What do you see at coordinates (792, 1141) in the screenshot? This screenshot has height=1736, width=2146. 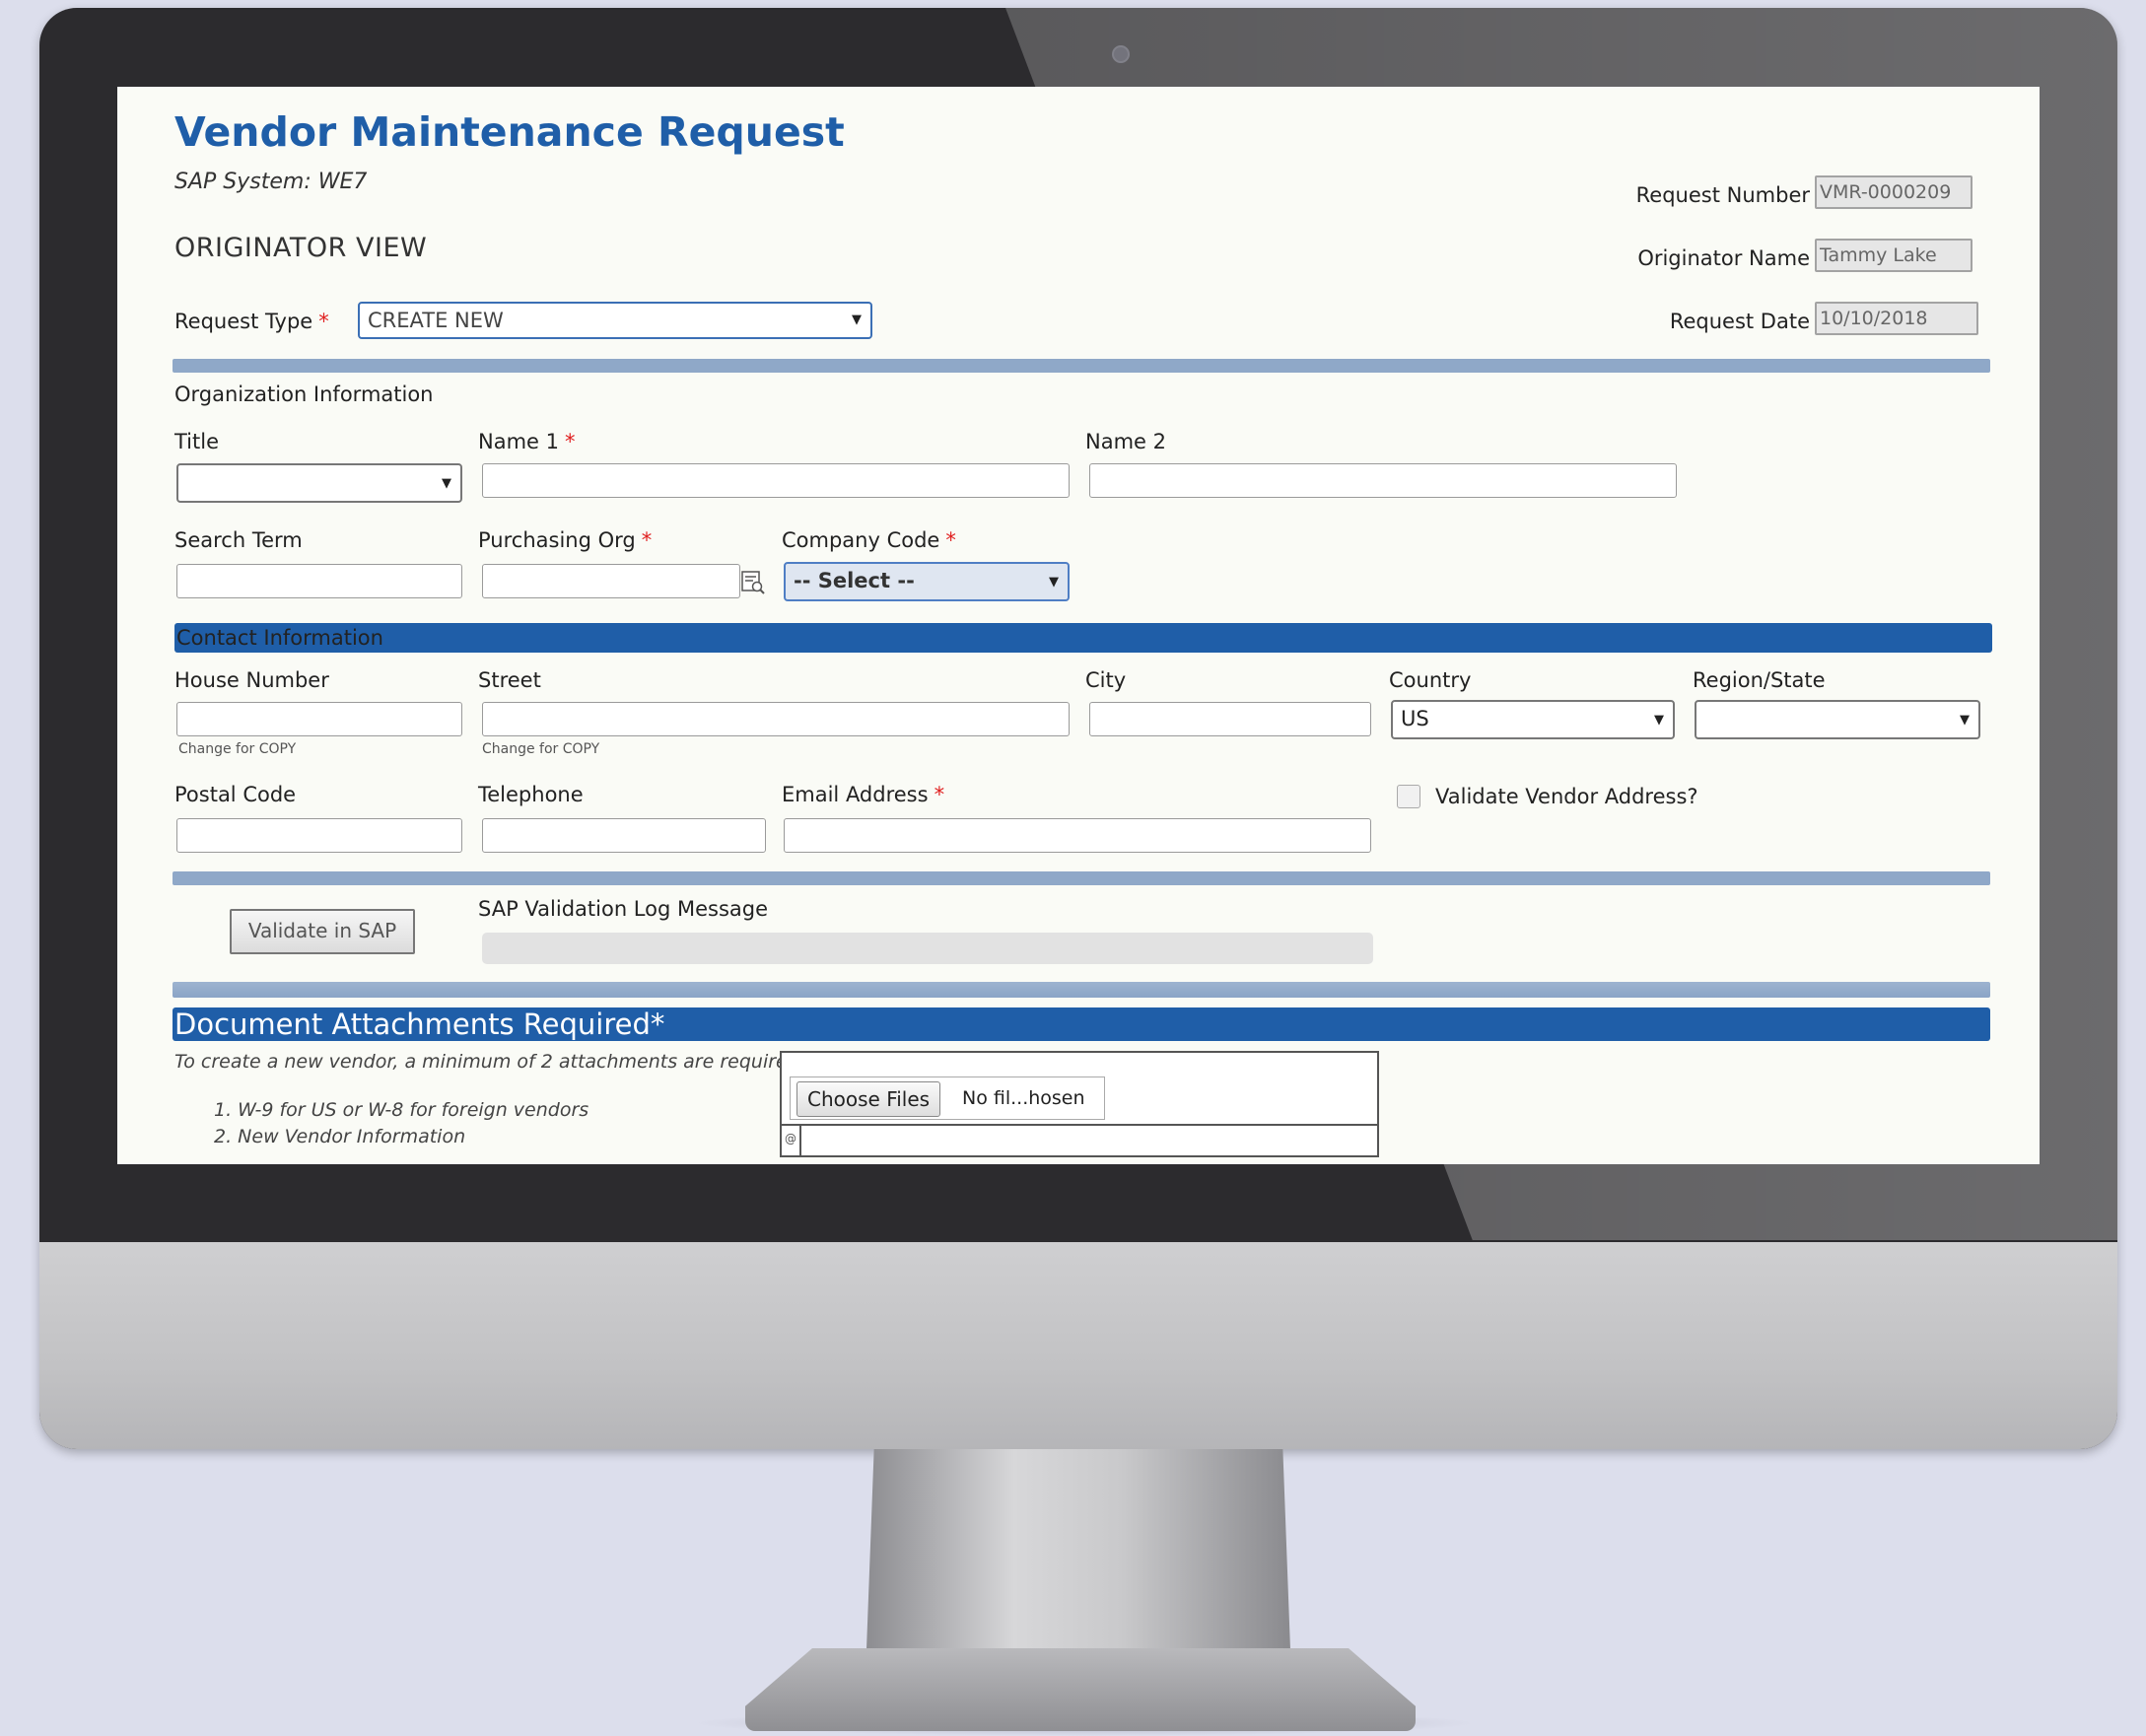 I see `paperclip-icon: @` at bounding box center [792, 1141].